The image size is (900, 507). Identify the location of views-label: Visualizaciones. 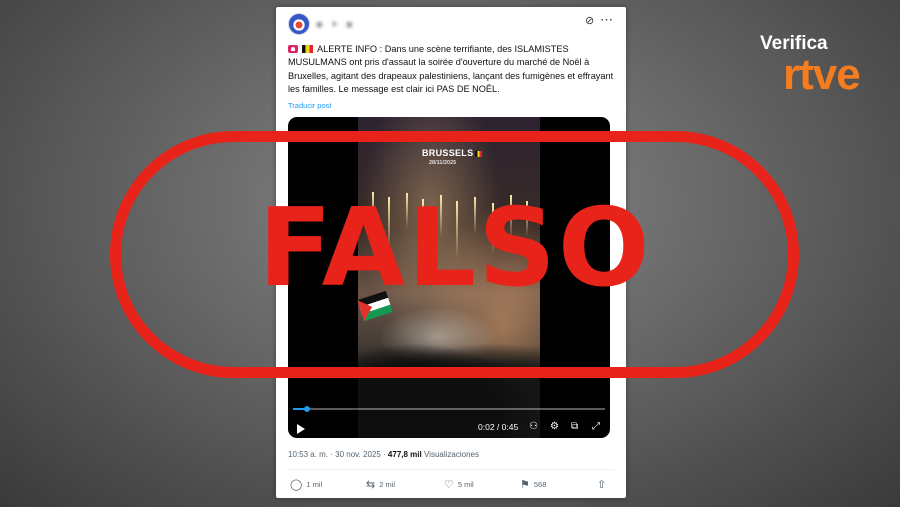
(451, 454).